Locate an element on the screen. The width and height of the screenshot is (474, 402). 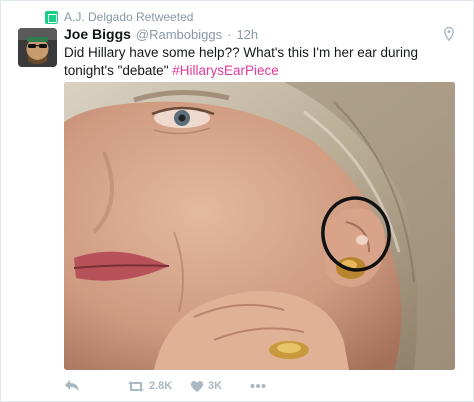
like-count: 3K is located at coordinates (215, 386).